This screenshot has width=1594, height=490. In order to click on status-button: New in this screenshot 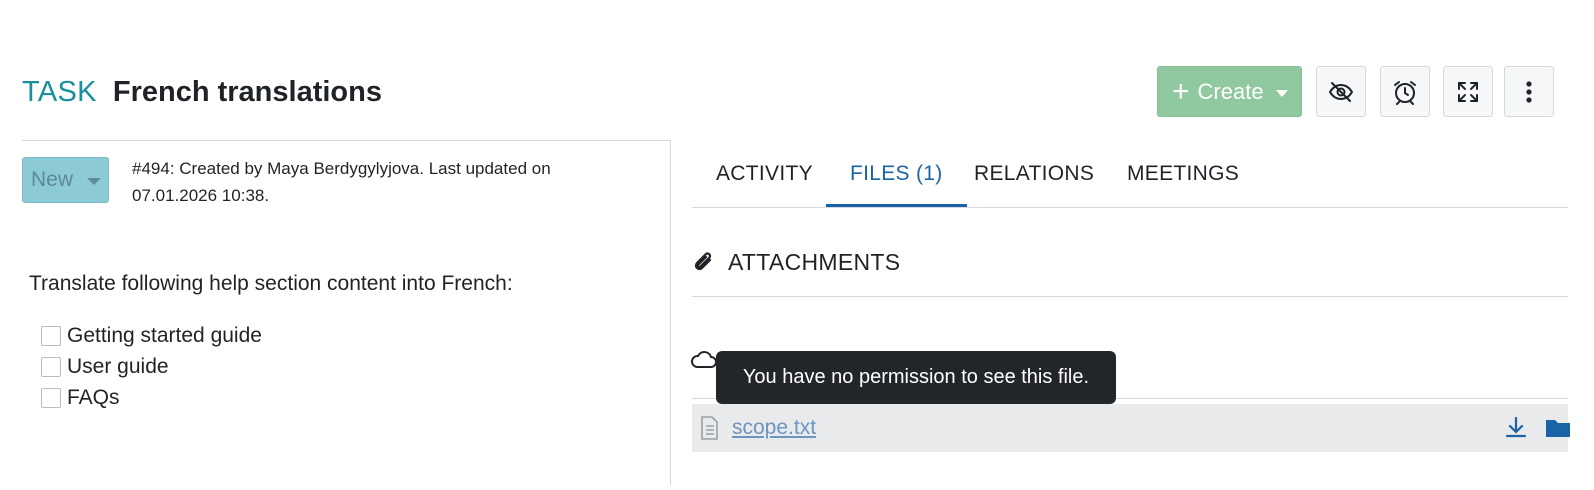, I will do `click(65, 180)`.